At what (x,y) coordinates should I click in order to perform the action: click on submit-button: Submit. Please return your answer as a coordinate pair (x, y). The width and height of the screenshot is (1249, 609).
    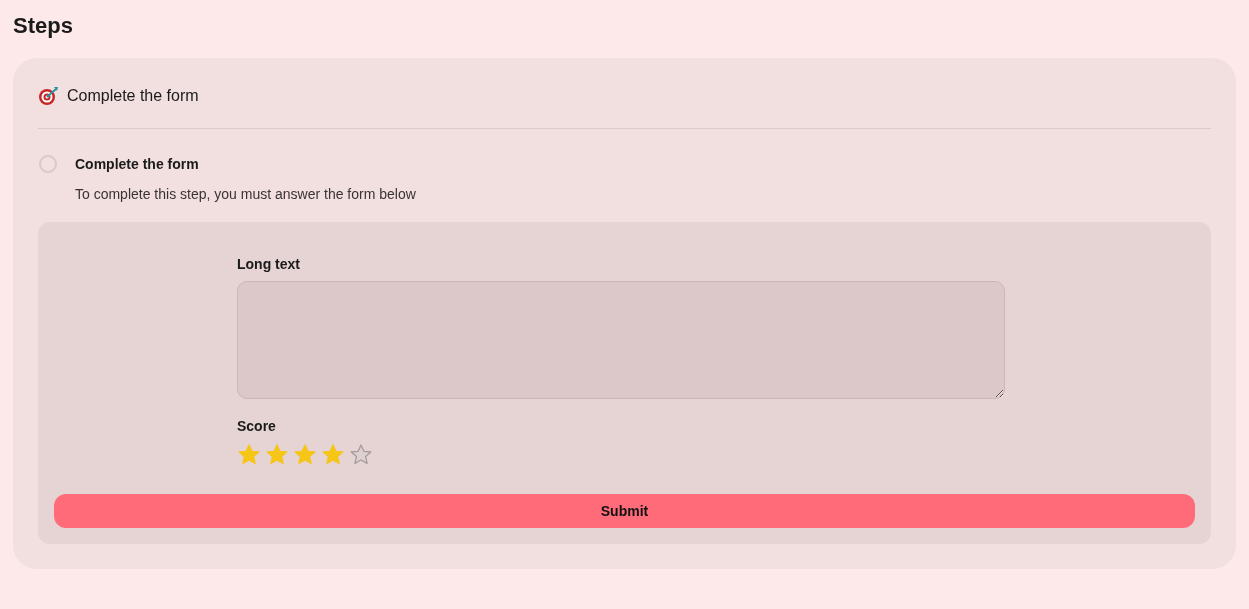
    Looking at the image, I should click on (624, 511).